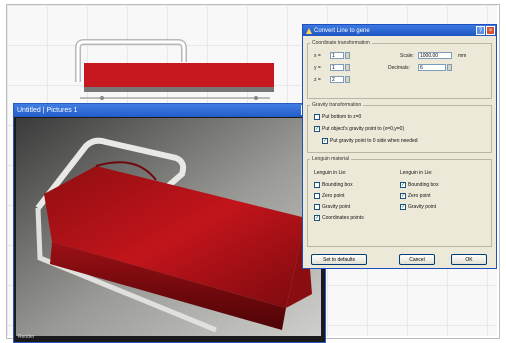 The height and width of the screenshot is (343, 506). Describe the element at coordinates (317, 56) in the screenshot. I see `x-label: x =` at that location.